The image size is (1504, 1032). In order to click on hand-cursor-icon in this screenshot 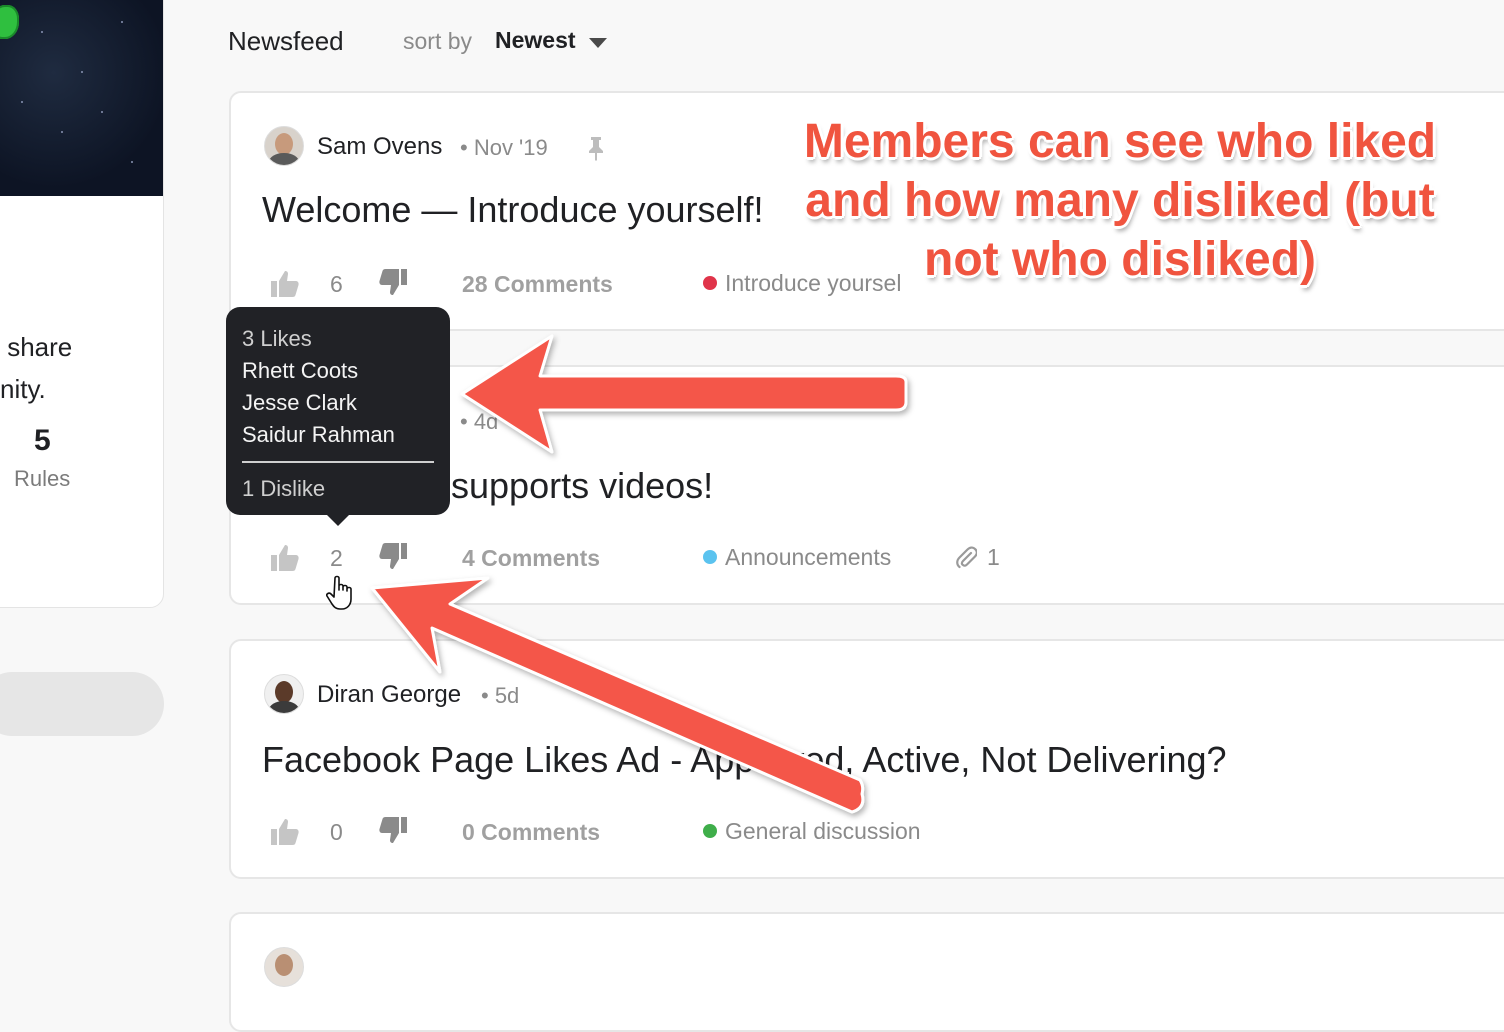, I will do `click(339, 592)`.